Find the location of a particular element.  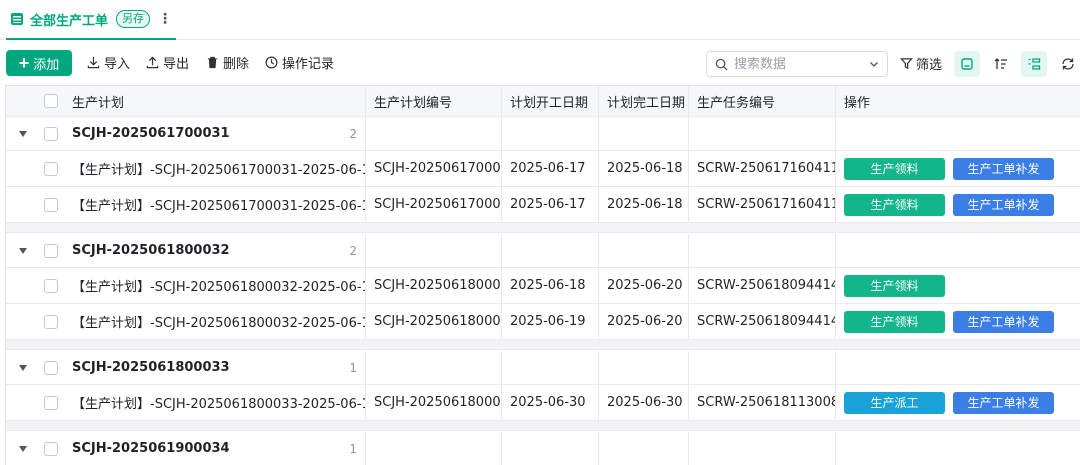

group-count: 2 is located at coordinates (353, 250).